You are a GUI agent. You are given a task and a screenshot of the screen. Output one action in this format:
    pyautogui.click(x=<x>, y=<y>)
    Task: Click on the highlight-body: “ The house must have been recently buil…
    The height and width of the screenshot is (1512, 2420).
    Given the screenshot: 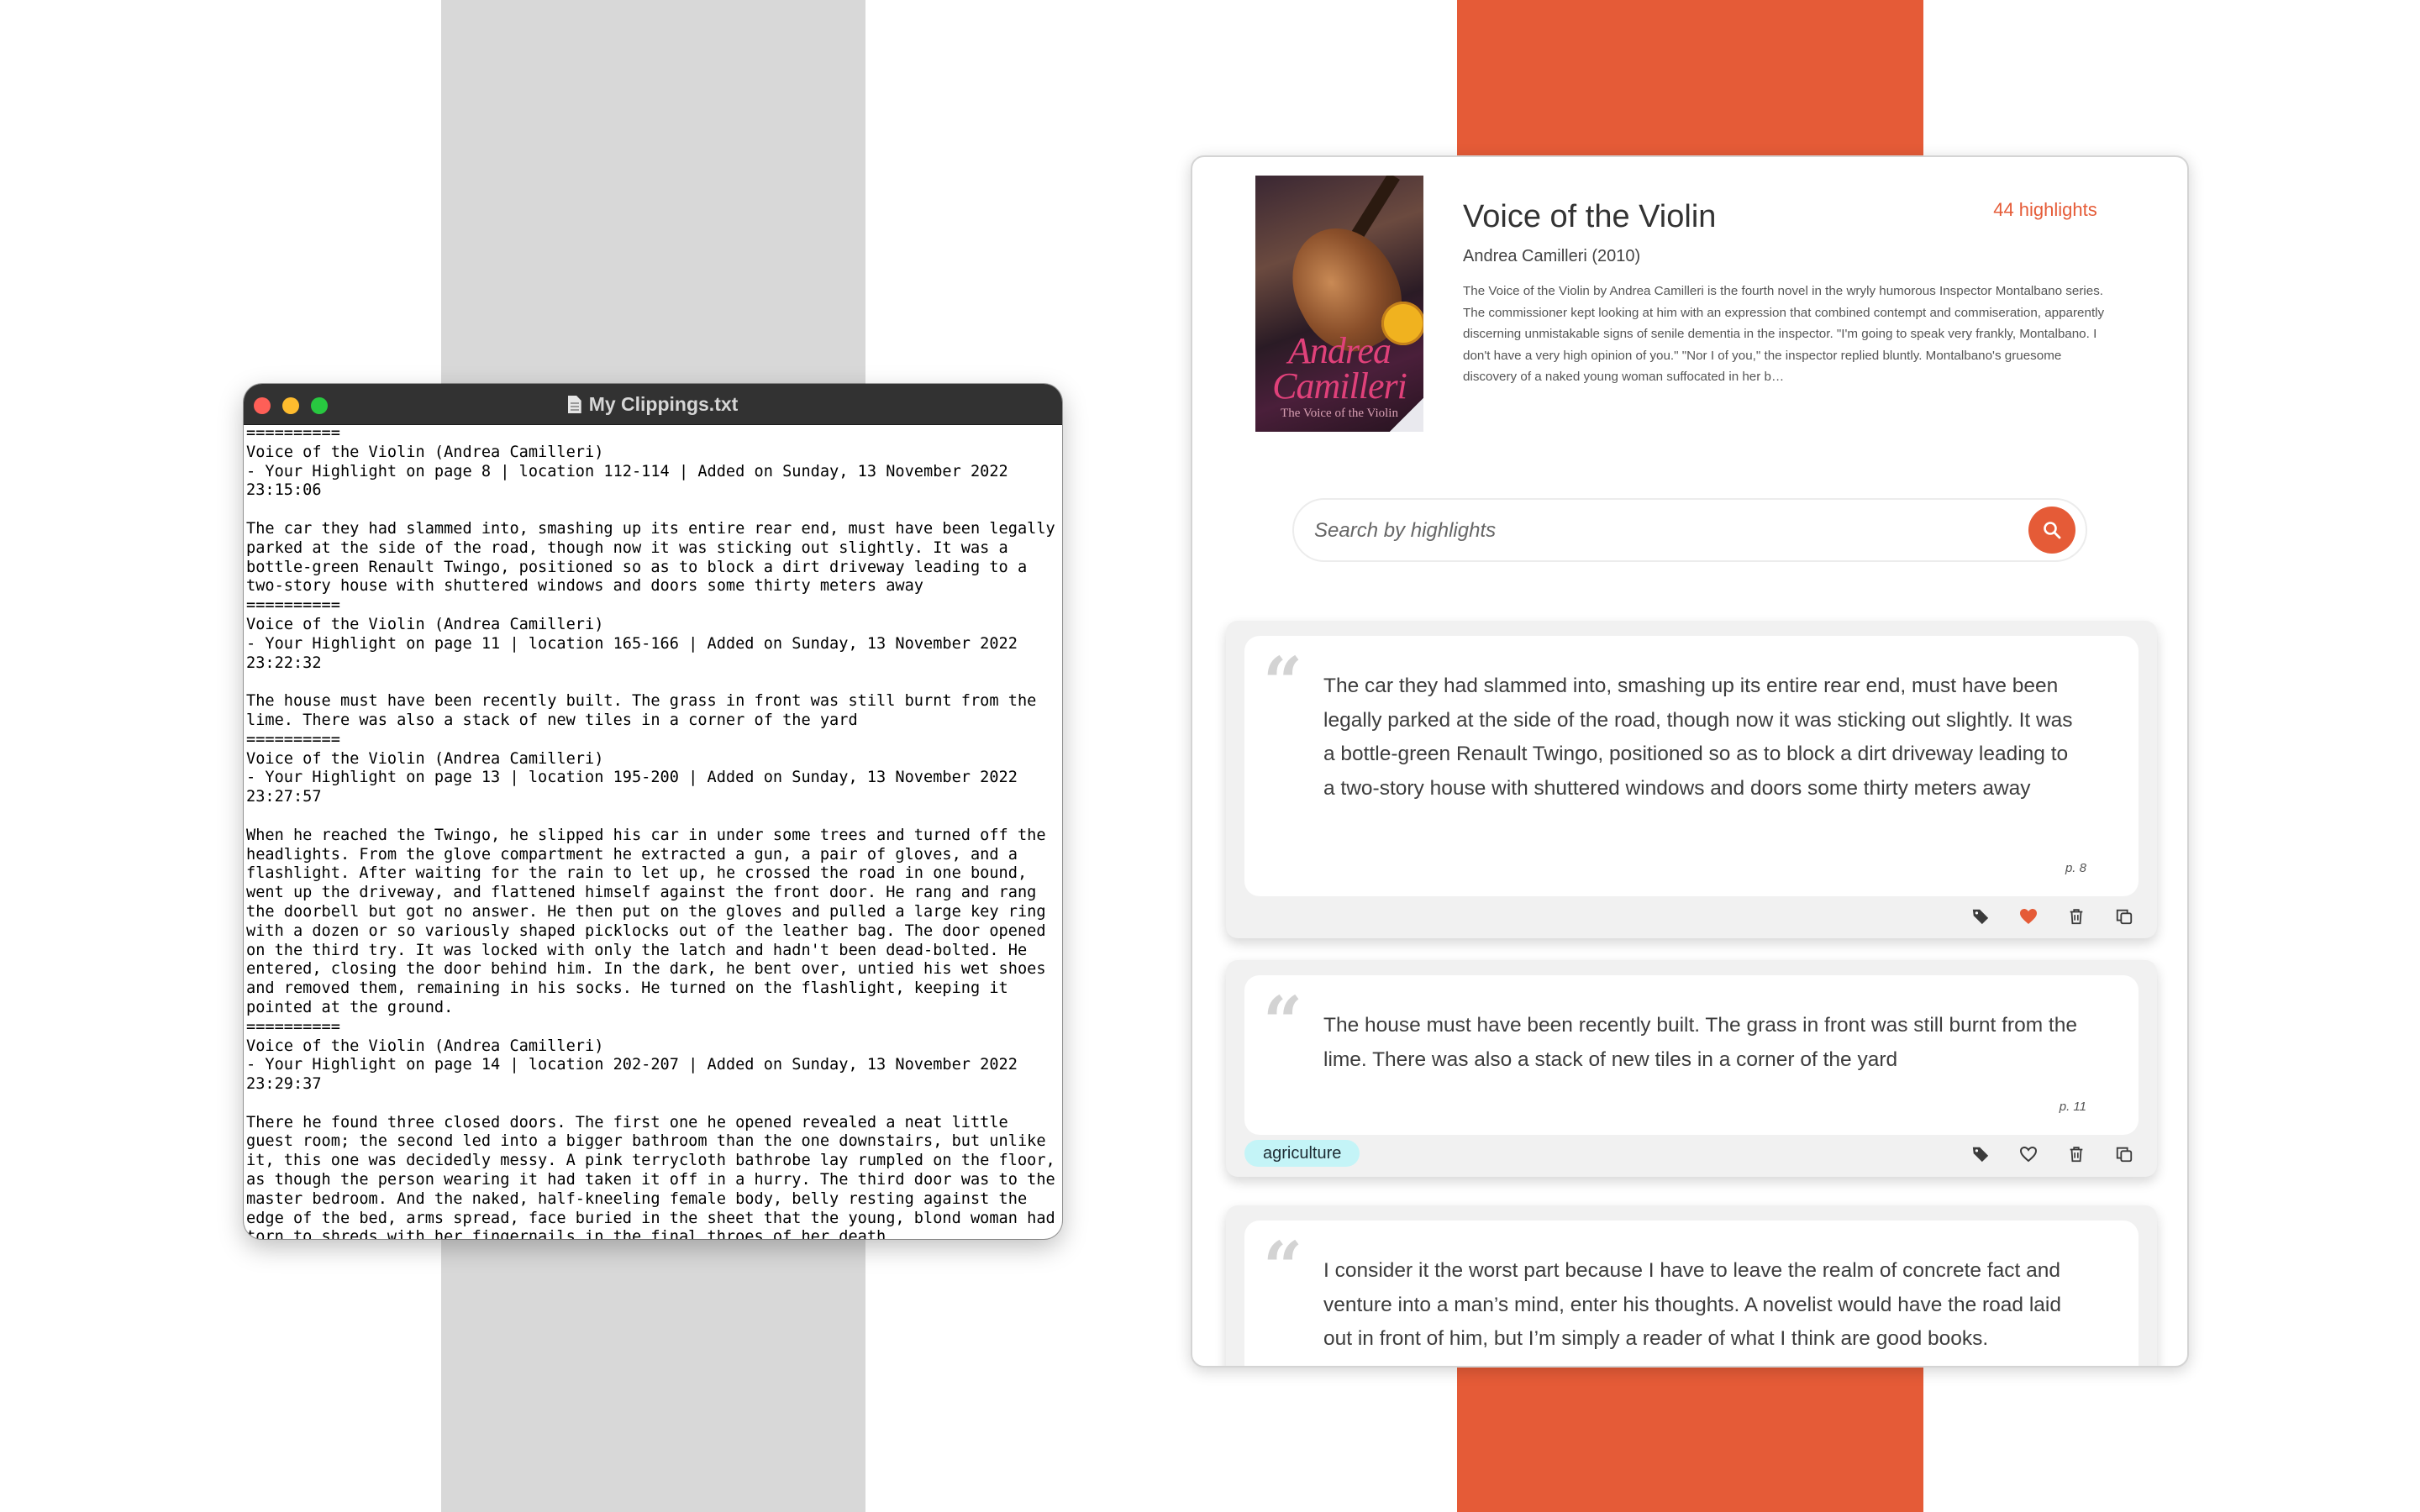 What is the action you would take?
    pyautogui.click(x=1691, y=1055)
    